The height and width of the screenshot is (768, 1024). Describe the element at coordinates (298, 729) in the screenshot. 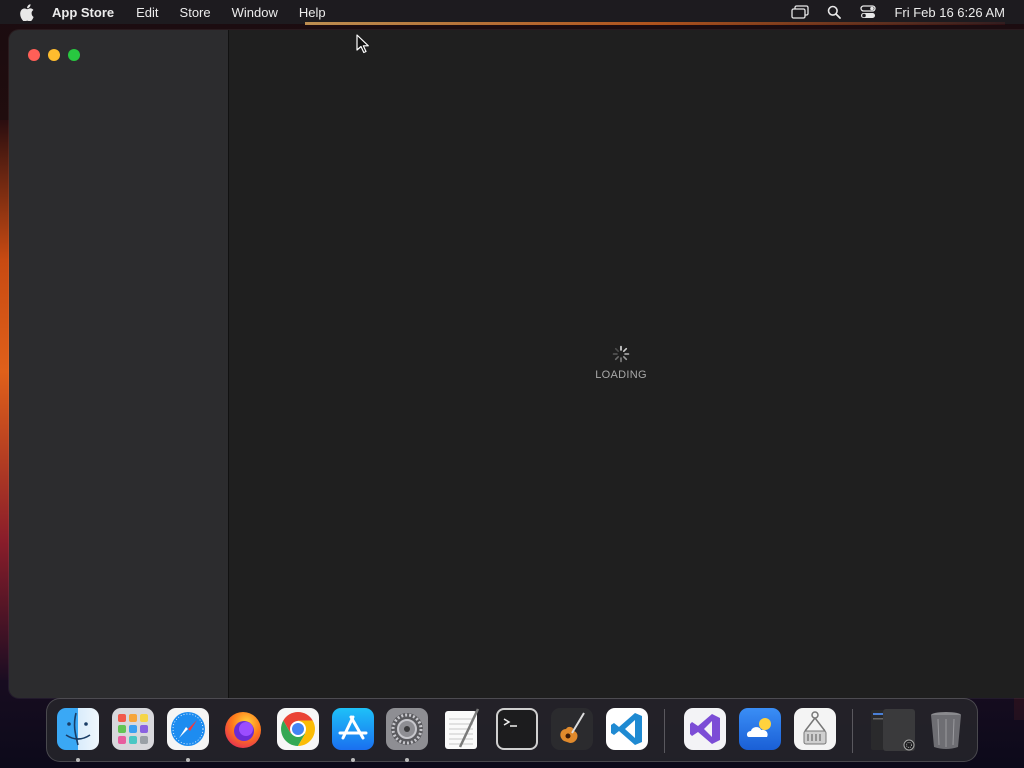

I see `chrome-icon` at that location.